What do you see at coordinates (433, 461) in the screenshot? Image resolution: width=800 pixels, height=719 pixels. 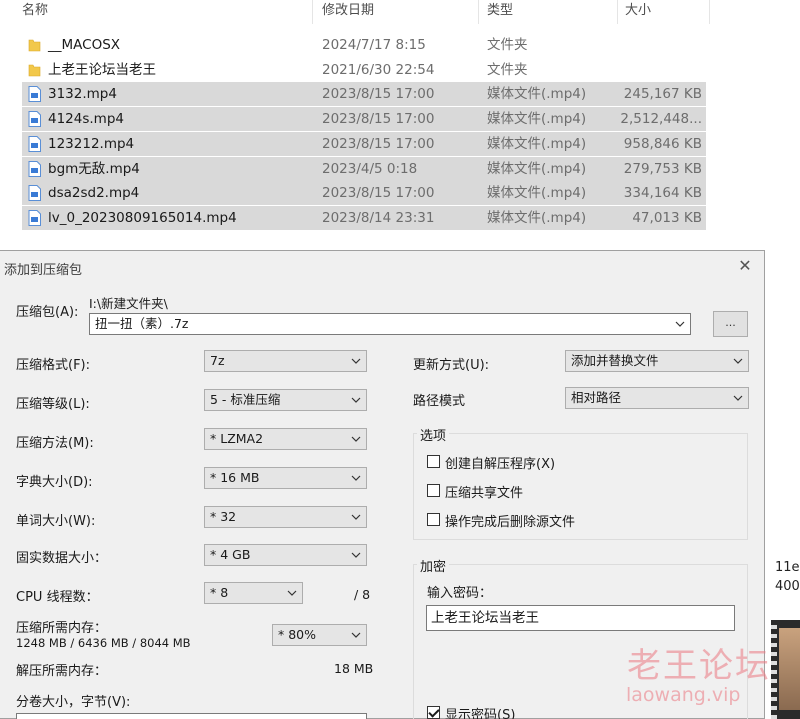 I see `sfx-checkbox` at bounding box center [433, 461].